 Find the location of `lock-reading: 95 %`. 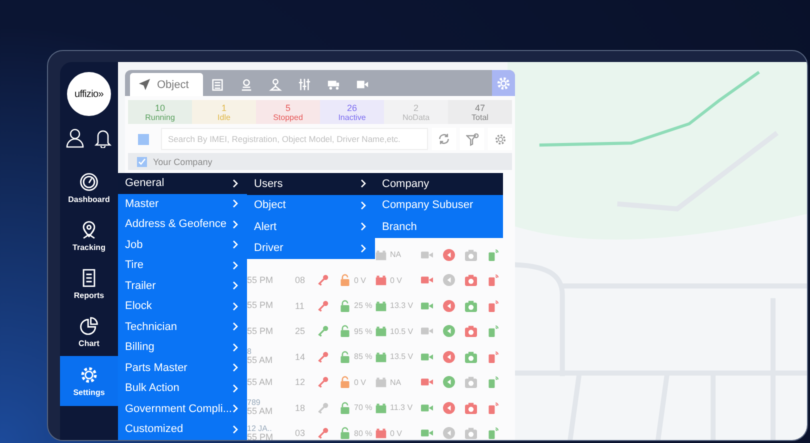

lock-reading: 95 % is located at coordinates (363, 331).